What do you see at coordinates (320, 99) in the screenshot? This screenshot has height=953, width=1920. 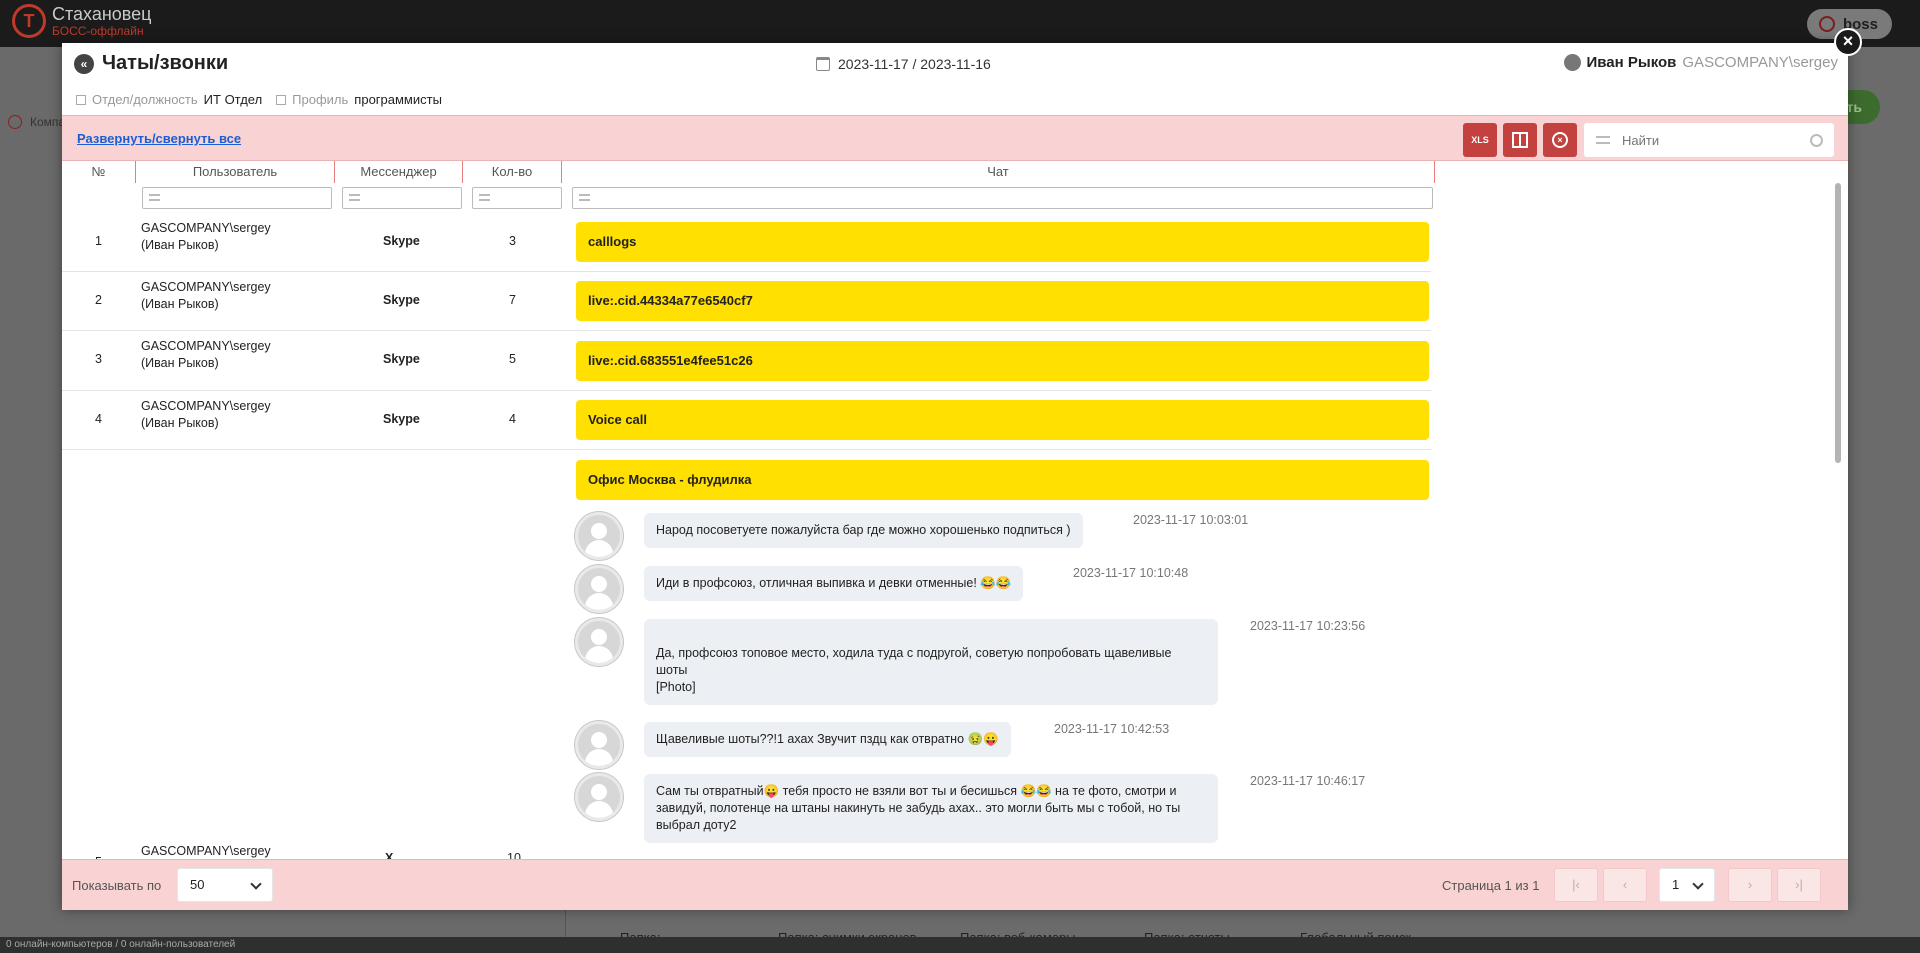 I see `profile-label: Профиль` at bounding box center [320, 99].